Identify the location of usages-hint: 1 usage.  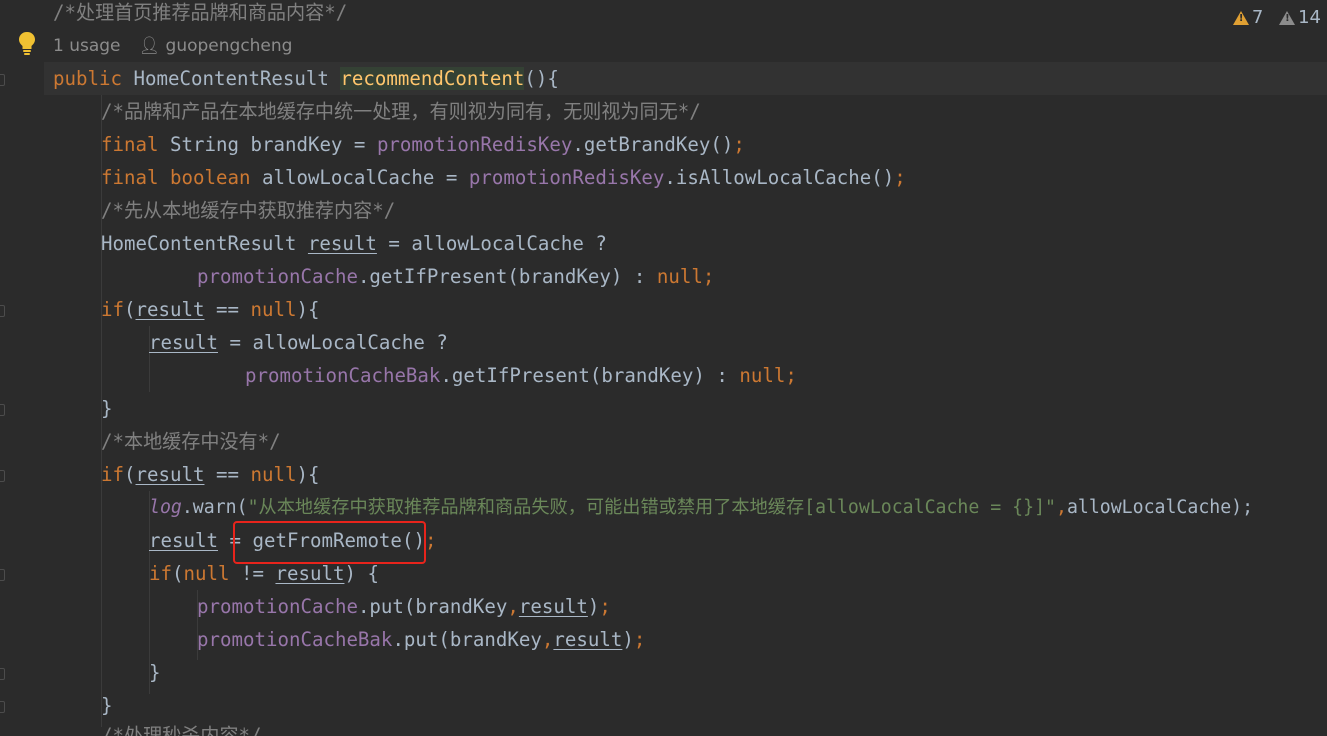
(87, 46).